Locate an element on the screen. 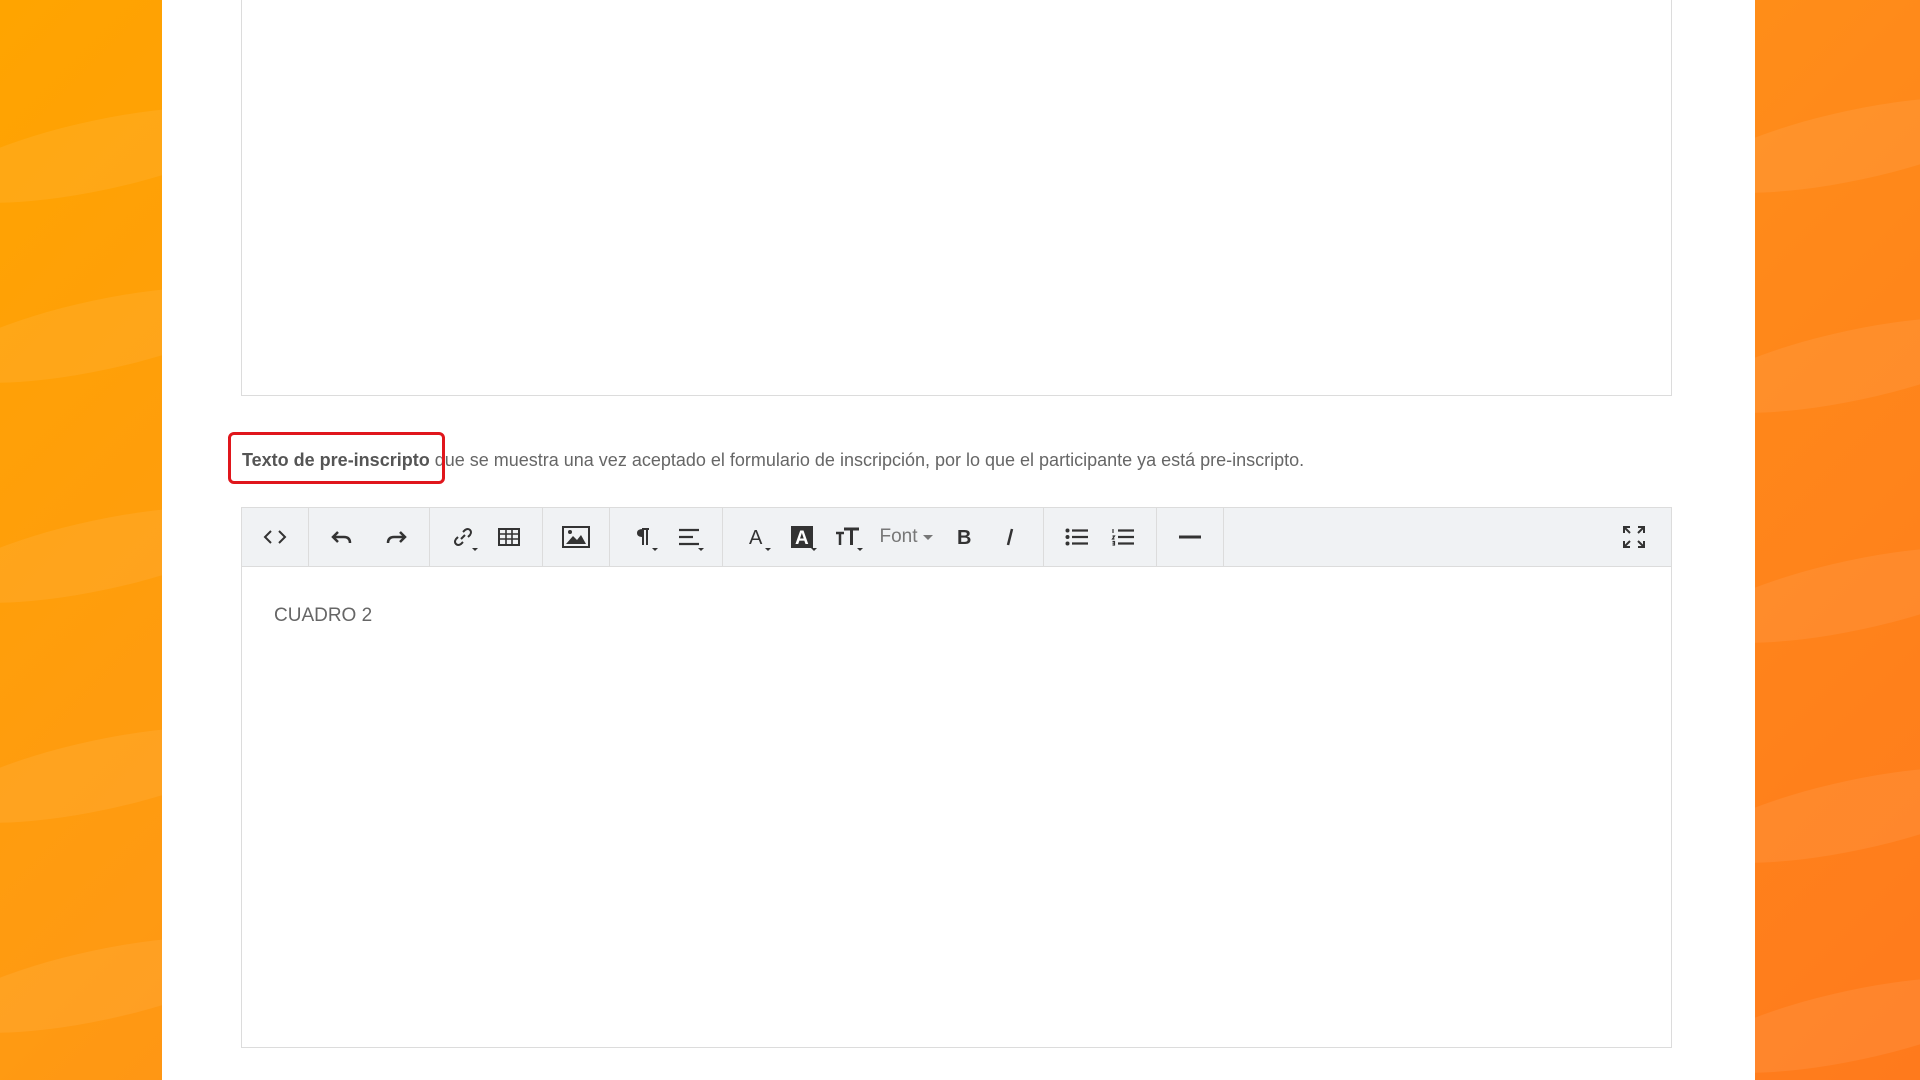 This screenshot has width=1920, height=1080. italic-button is located at coordinates (1010, 537).